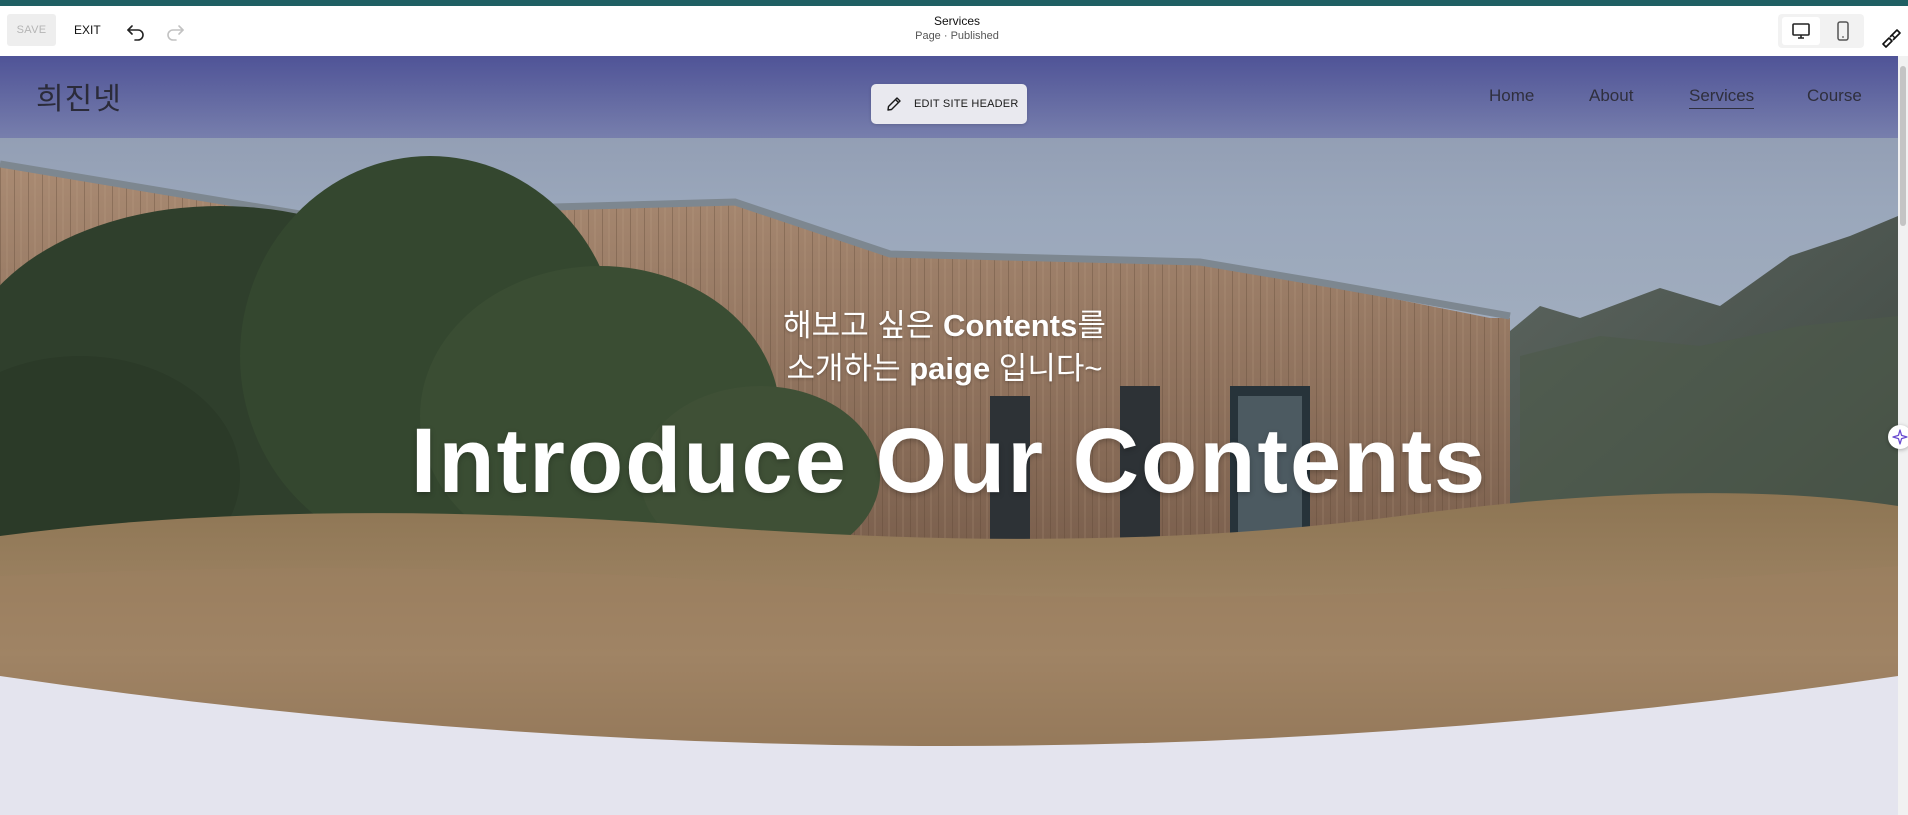  I want to click on hero-headline: Introduce Our Contents, so click(949, 461).